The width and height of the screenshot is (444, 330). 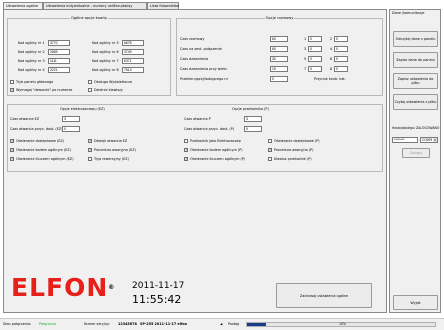 What do you see at coordinates (112, 287) in the screenshot?
I see `registered-mark: ®` at bounding box center [112, 287].